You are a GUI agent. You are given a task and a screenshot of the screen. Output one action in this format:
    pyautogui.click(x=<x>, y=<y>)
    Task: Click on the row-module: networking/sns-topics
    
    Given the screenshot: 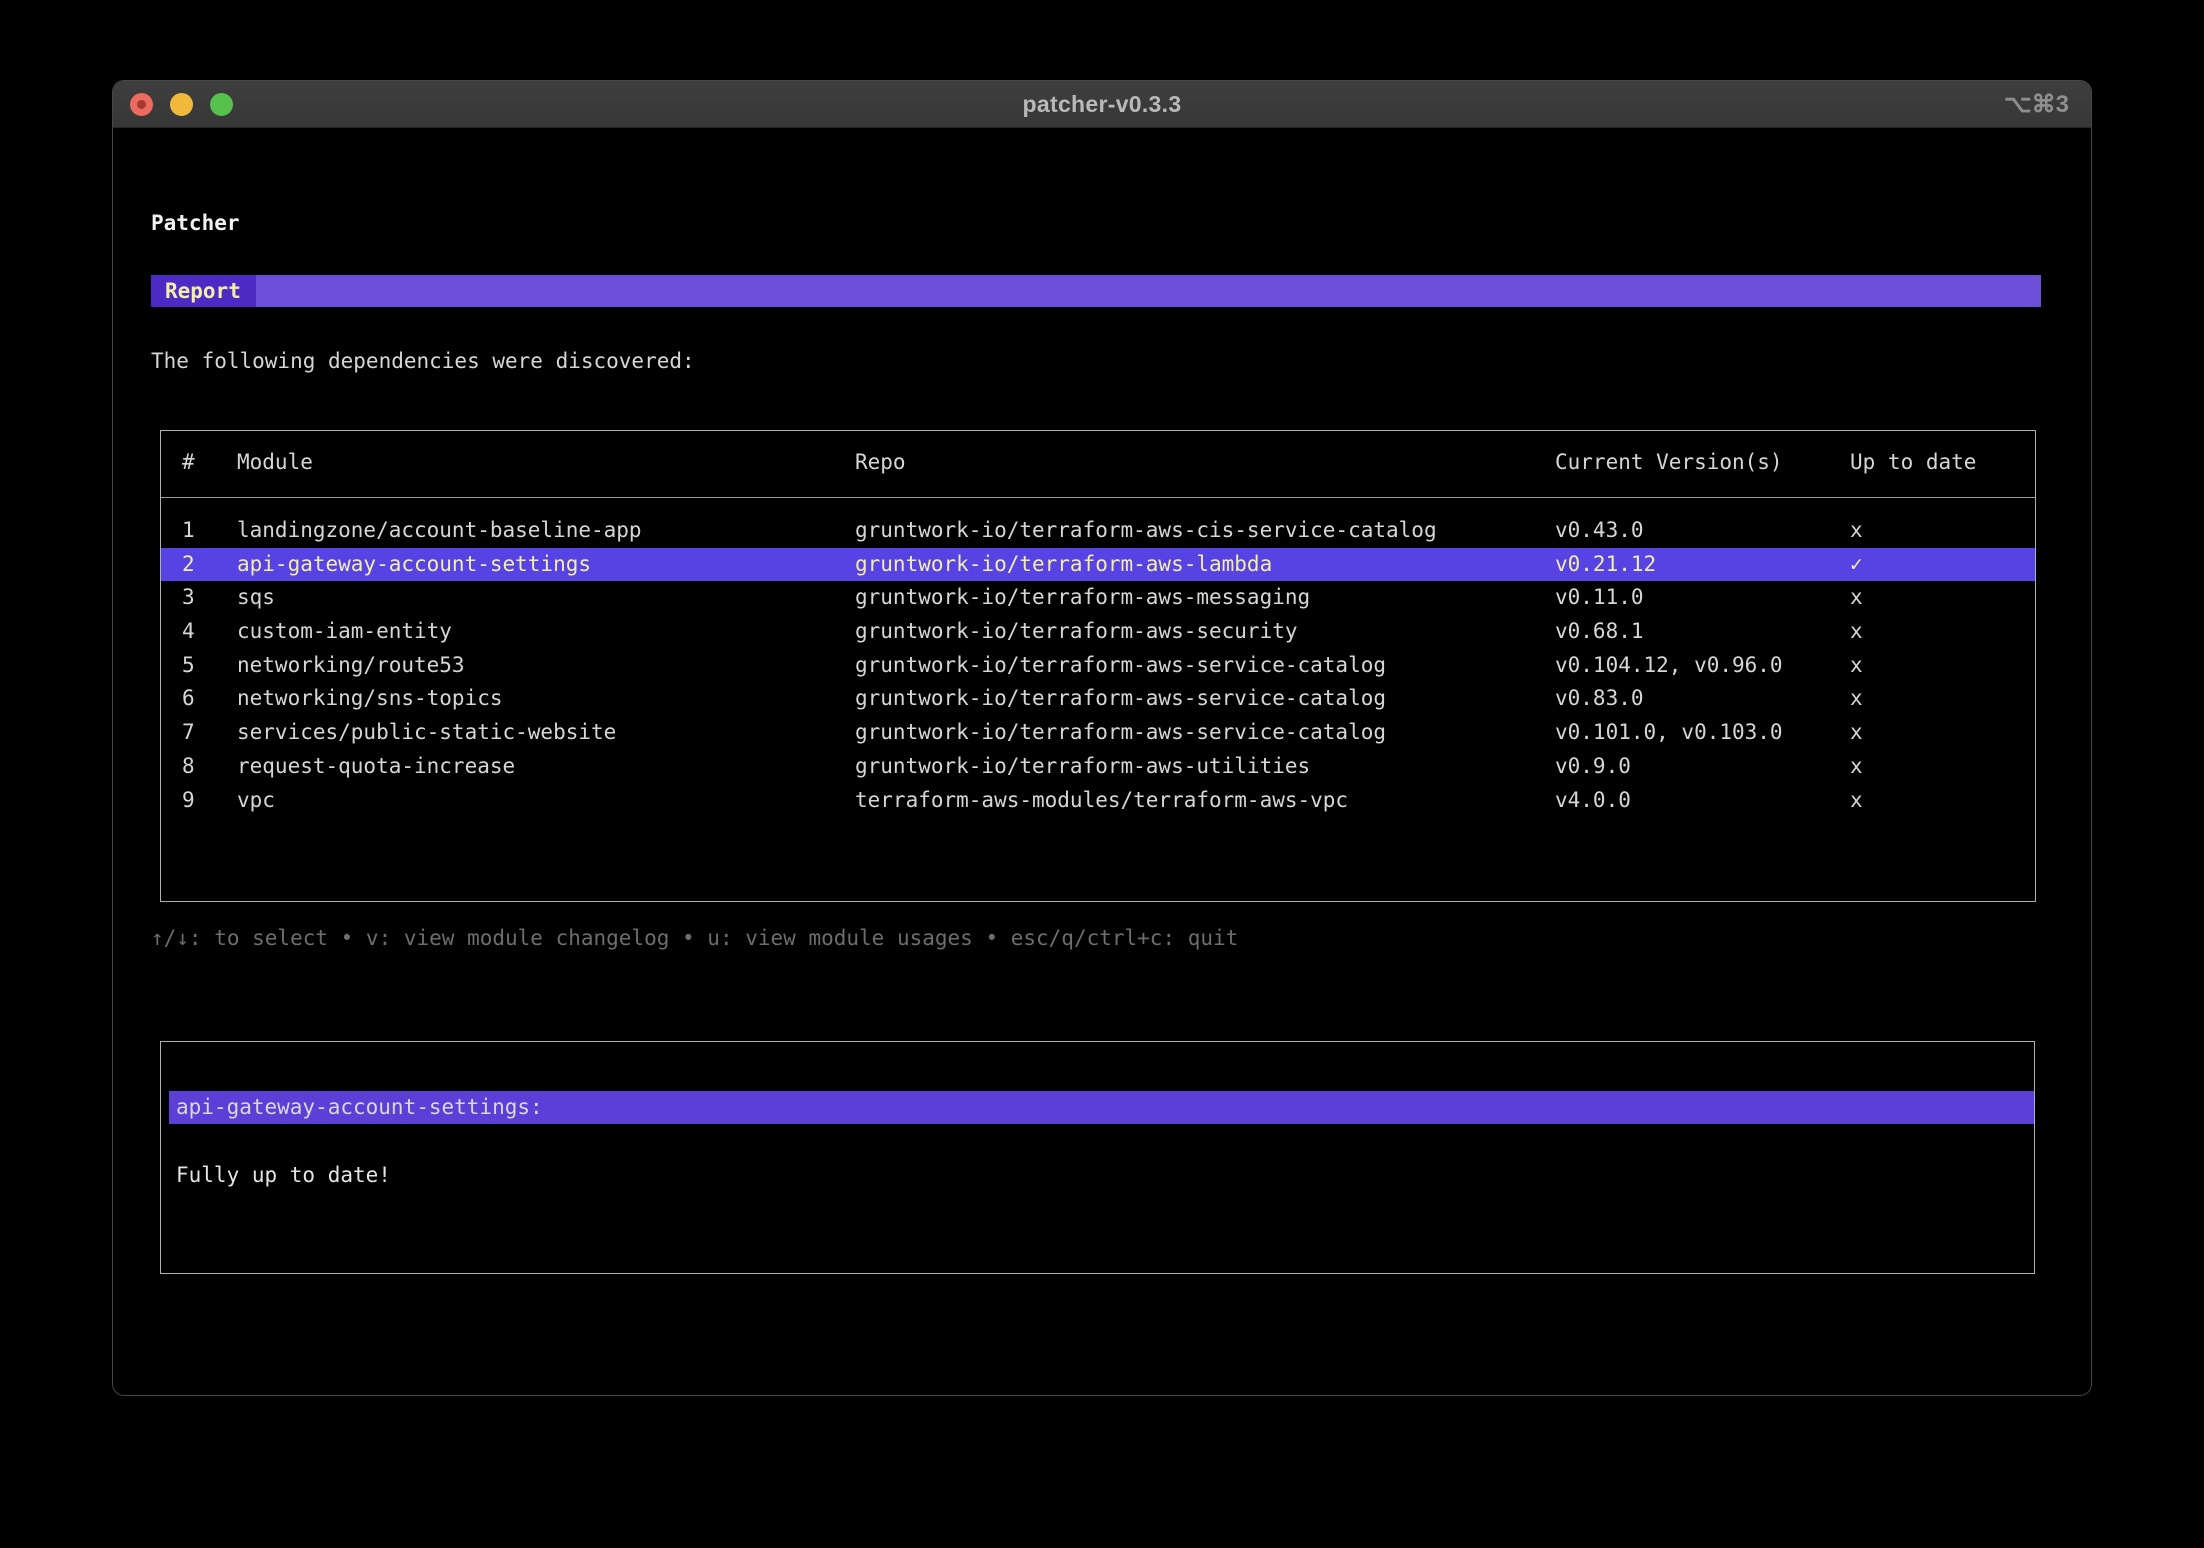 What is the action you would take?
    pyautogui.click(x=370, y=698)
    